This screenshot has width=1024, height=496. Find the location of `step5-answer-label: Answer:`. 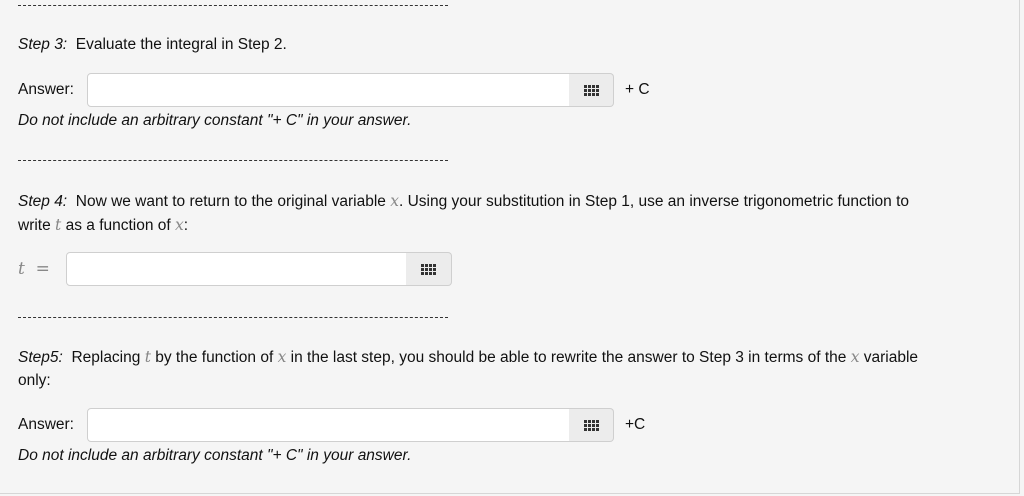

step5-answer-label: Answer: is located at coordinates (46, 424).